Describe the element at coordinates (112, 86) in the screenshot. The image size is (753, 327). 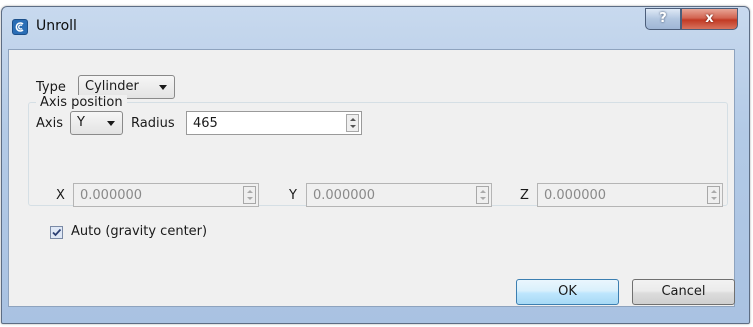
I see `type-select-value: Cylinder` at that location.